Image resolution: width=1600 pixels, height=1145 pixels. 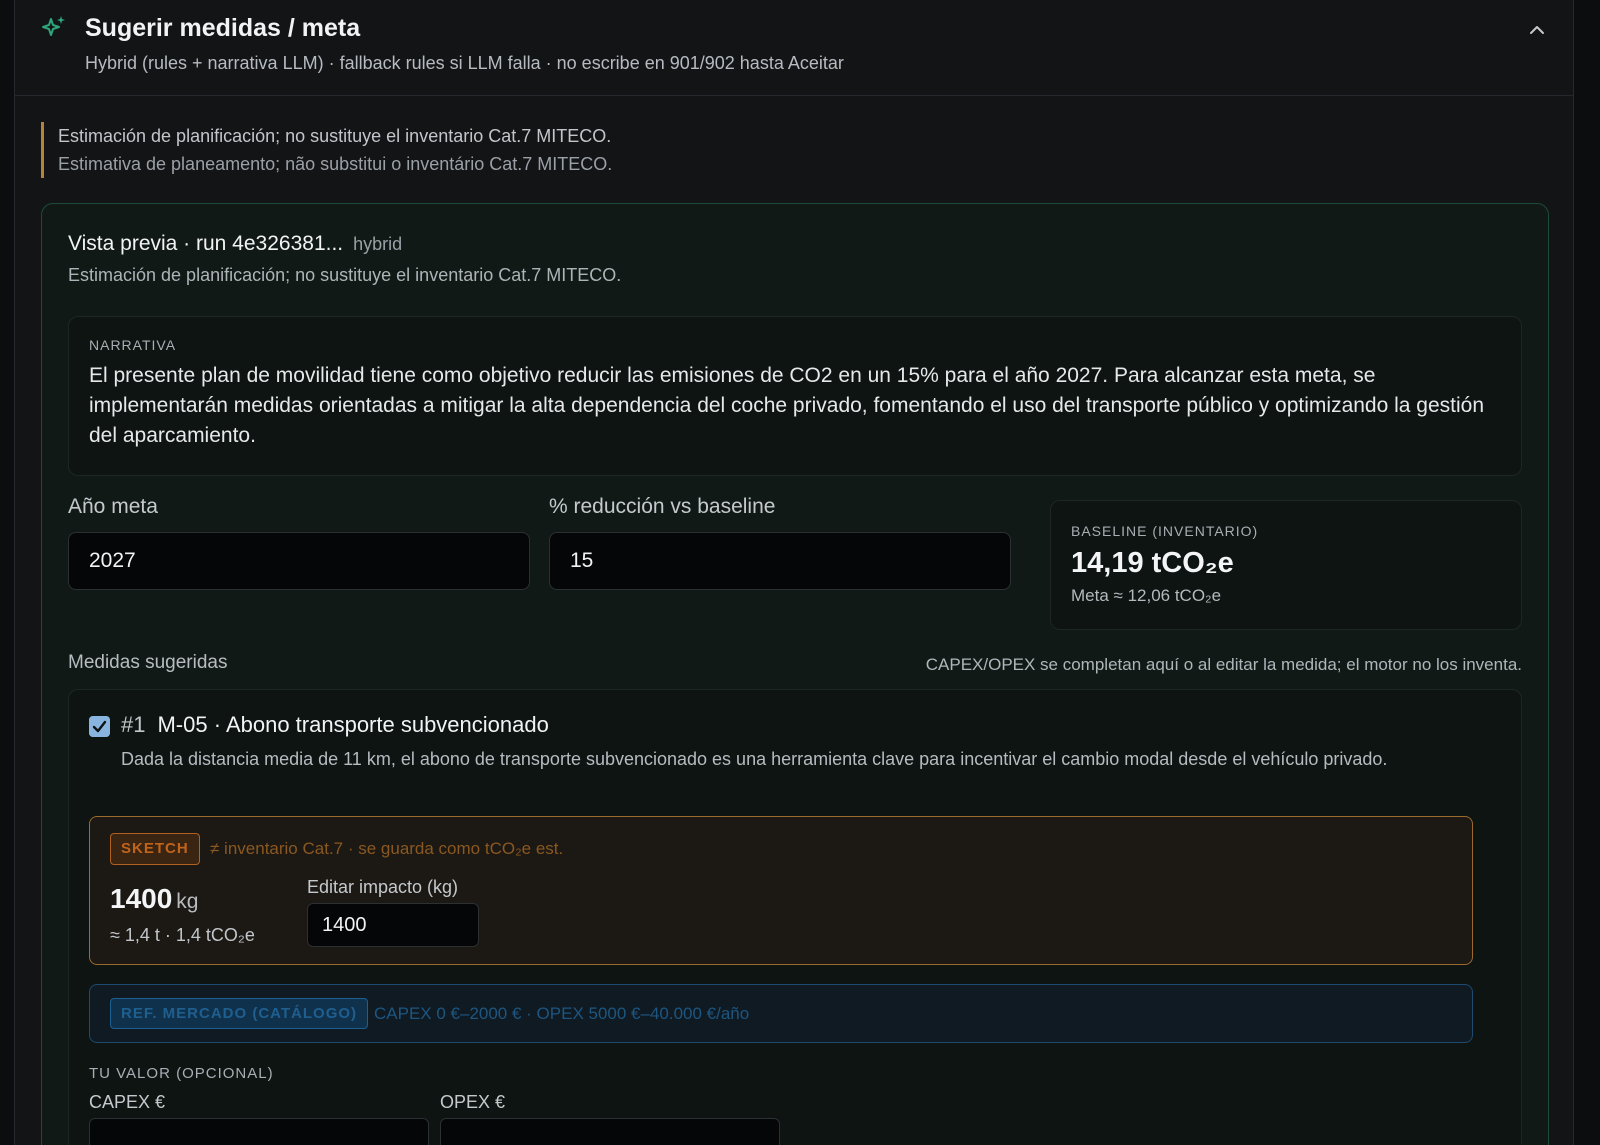 What do you see at coordinates (378, 244) in the screenshot?
I see `preview-mode-tag: hybrid` at bounding box center [378, 244].